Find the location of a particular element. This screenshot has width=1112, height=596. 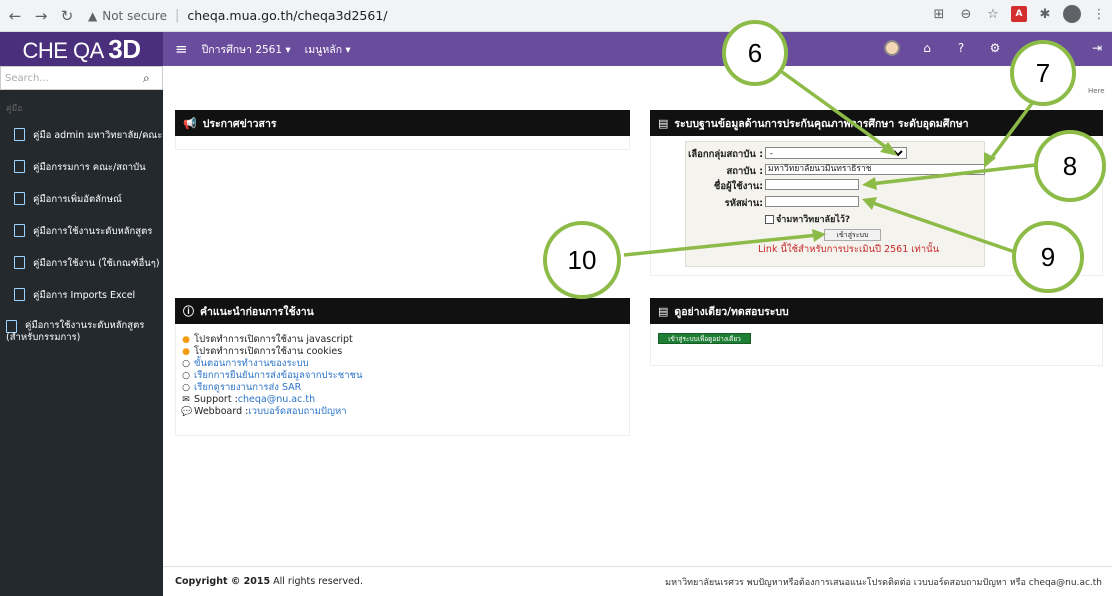

arrow-10-head is located at coordinates (819, 235).